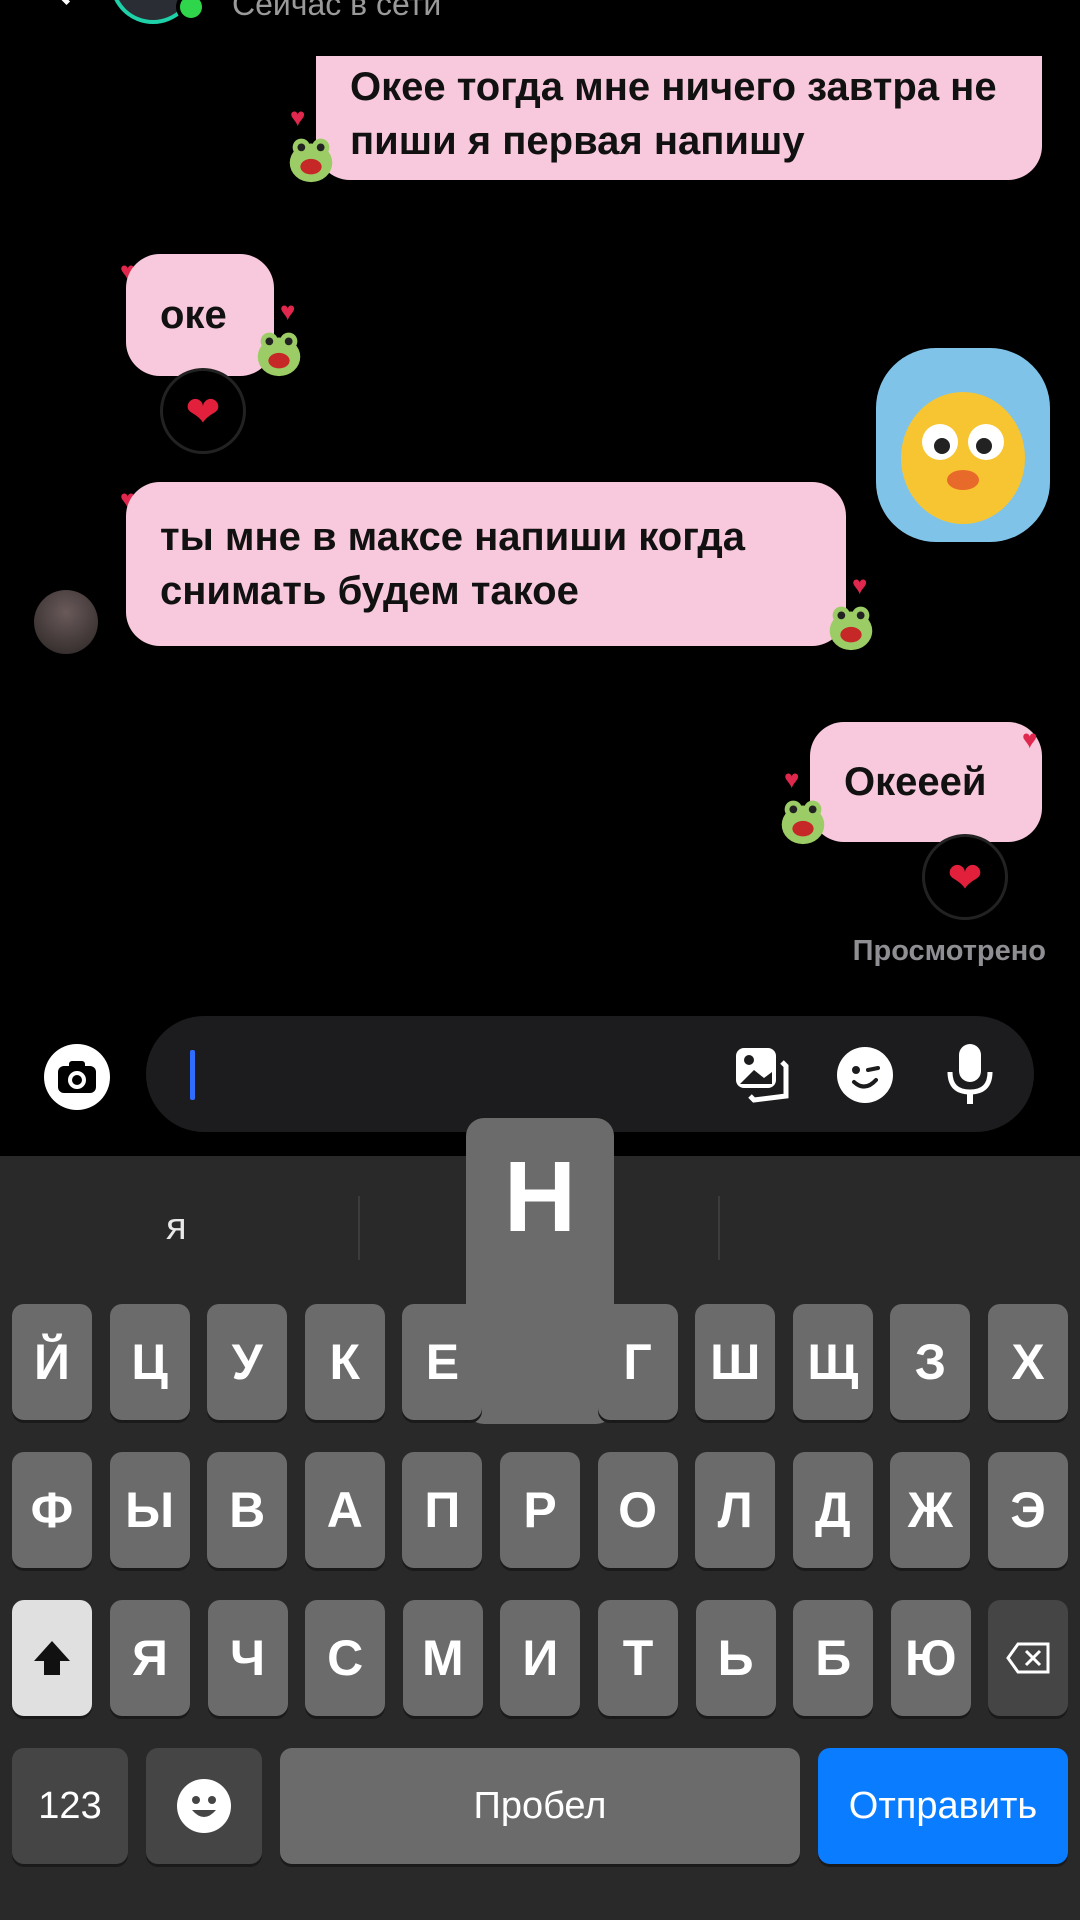 The image size is (1080, 1920). I want to click on camera-icon, so click(77, 1077).